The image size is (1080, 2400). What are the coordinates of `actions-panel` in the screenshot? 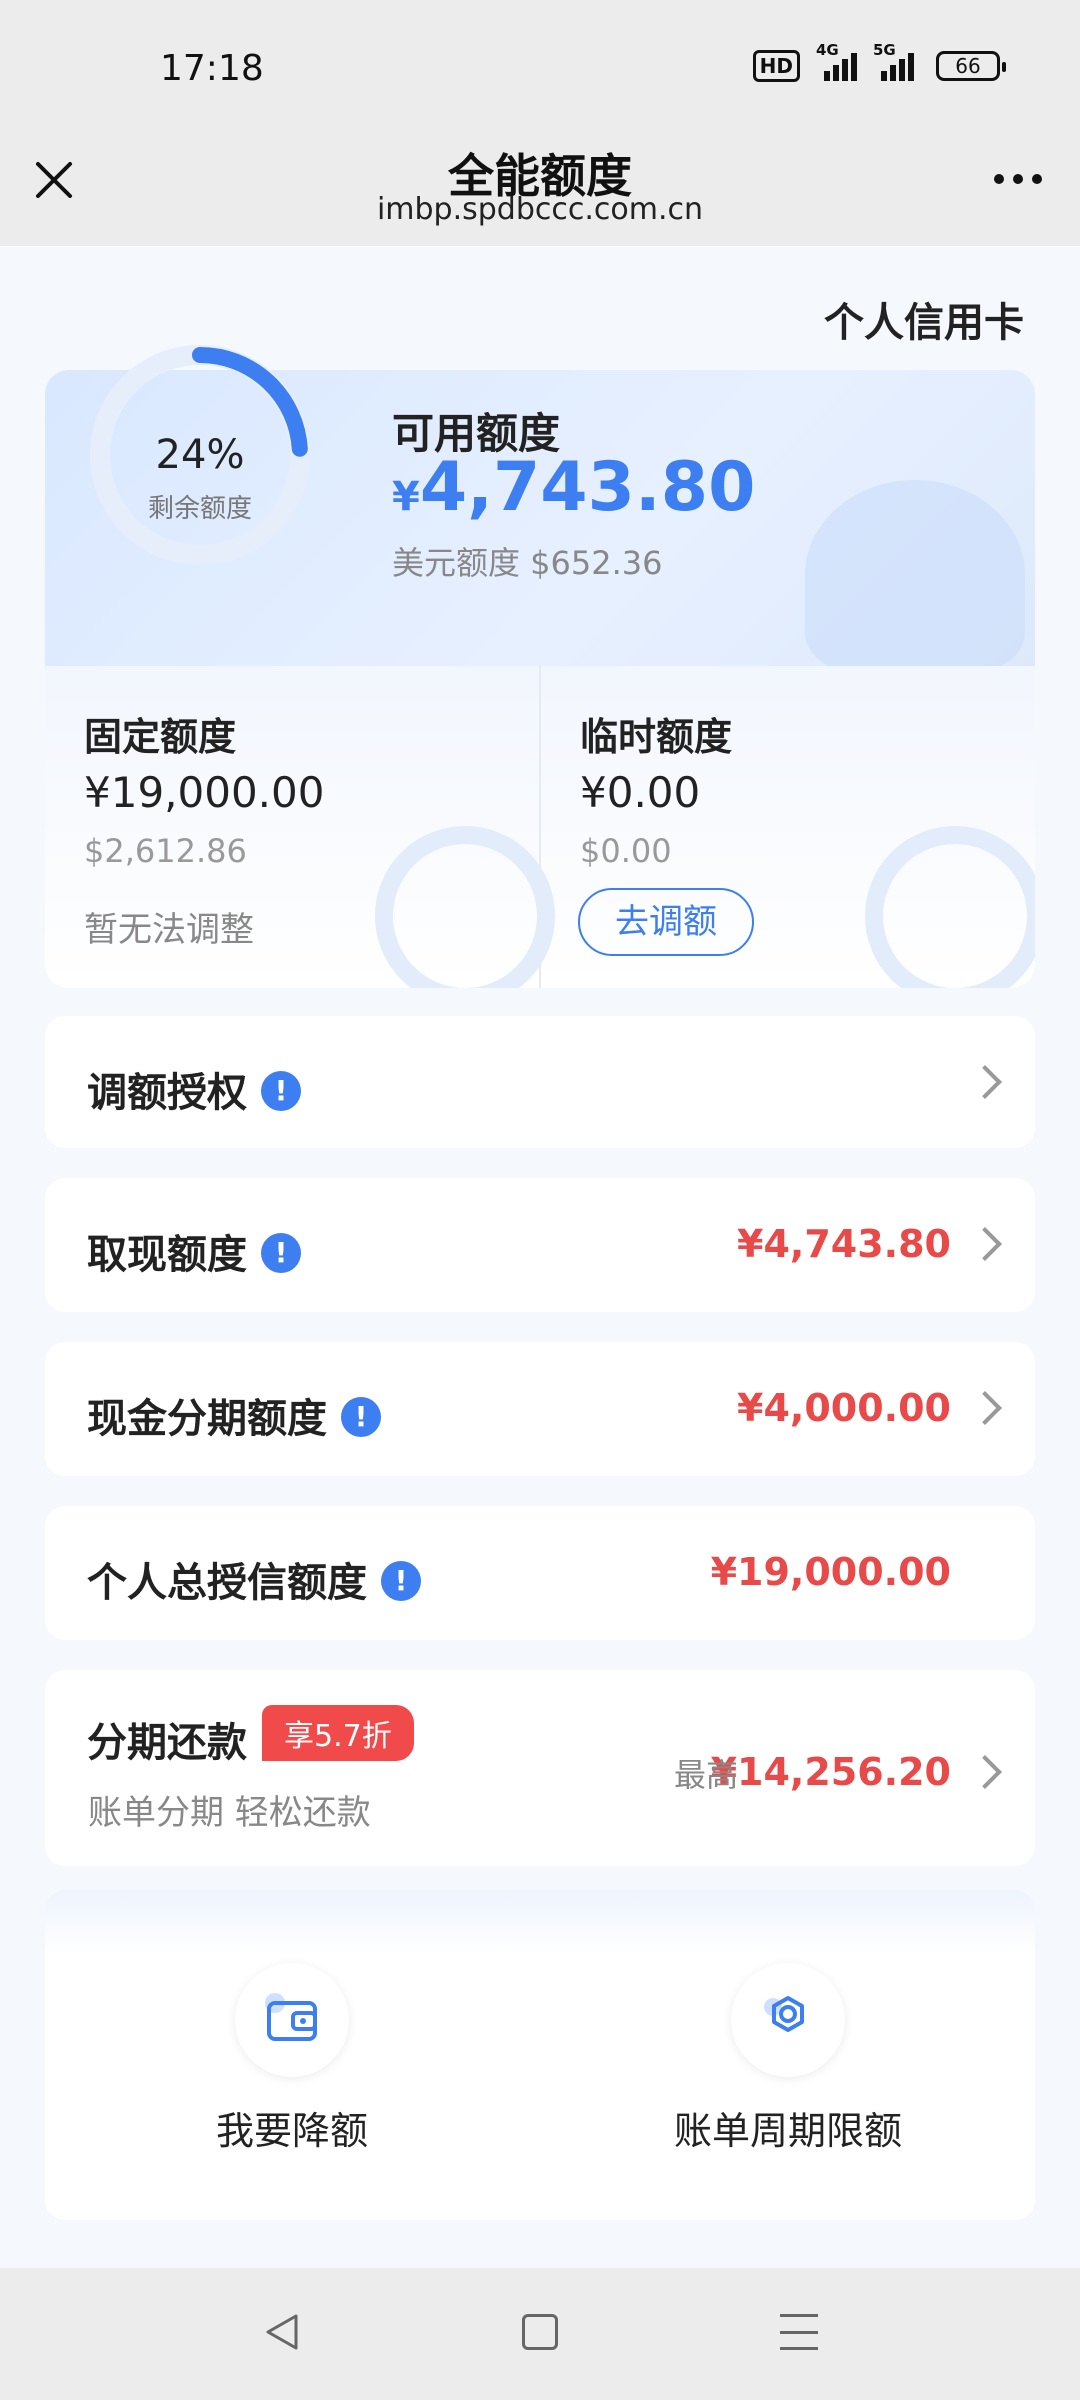 It's located at (540, 2055).